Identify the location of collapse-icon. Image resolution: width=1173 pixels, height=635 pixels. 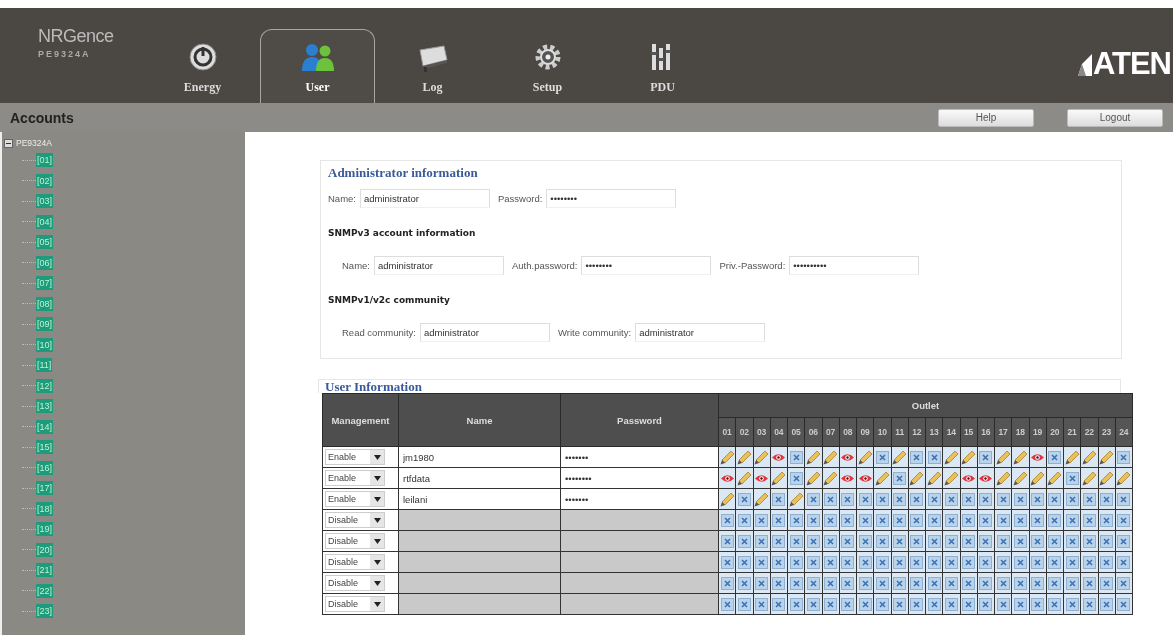
(8, 143).